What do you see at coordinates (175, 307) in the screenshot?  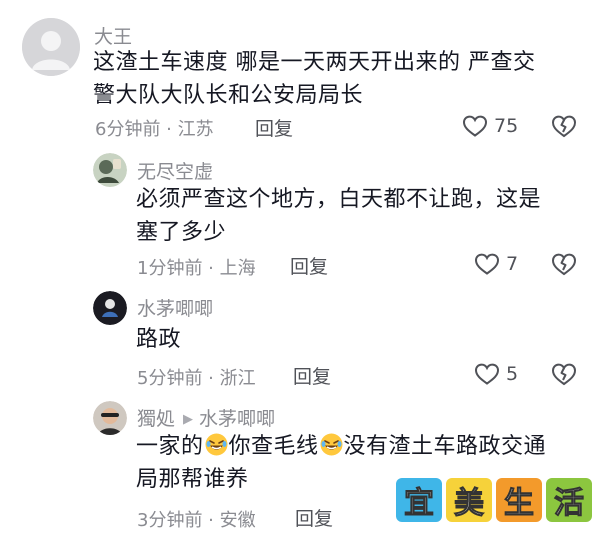 I see `comment-username: 水茅唧唧` at bounding box center [175, 307].